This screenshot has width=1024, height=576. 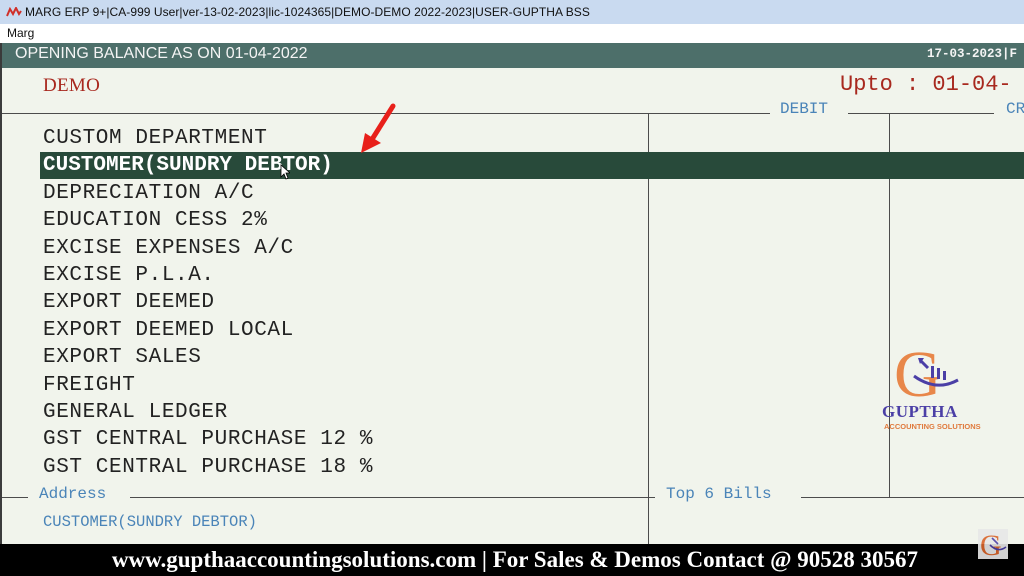 What do you see at coordinates (285, 172) in the screenshot?
I see `mouse-cursor-icon` at bounding box center [285, 172].